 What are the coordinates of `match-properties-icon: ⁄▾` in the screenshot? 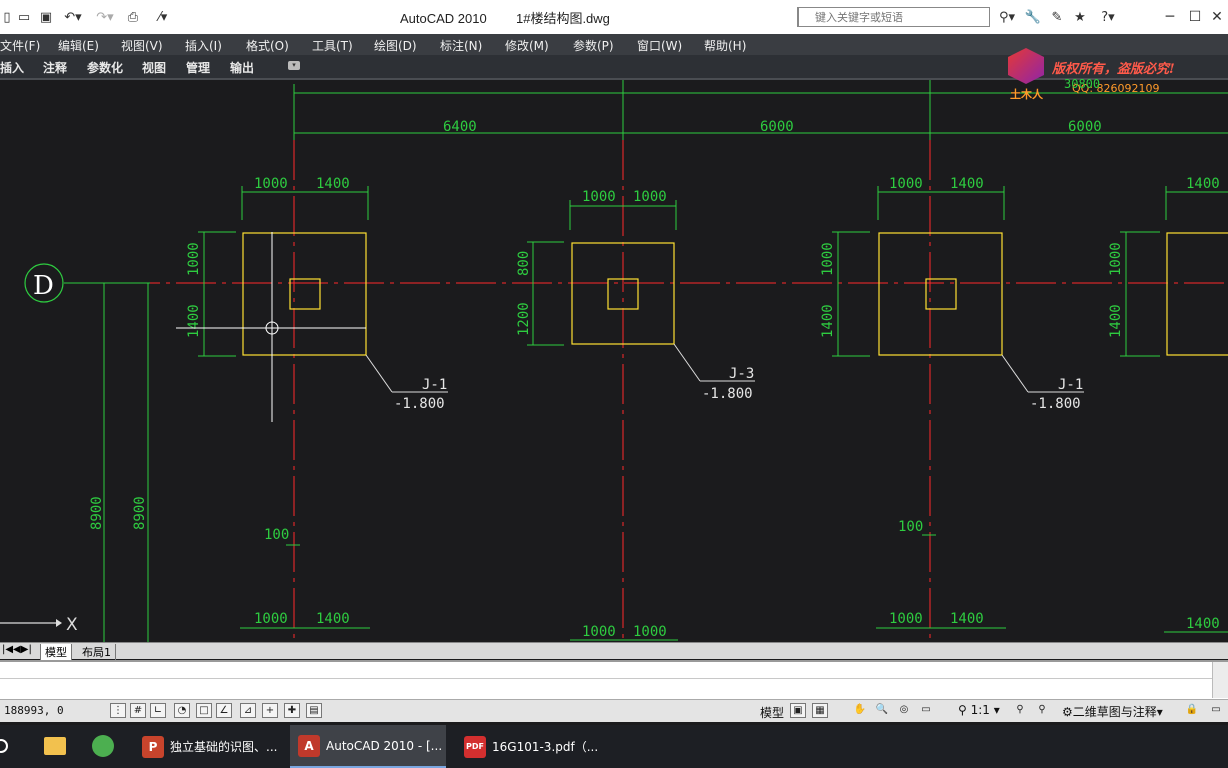 It's located at (163, 17).